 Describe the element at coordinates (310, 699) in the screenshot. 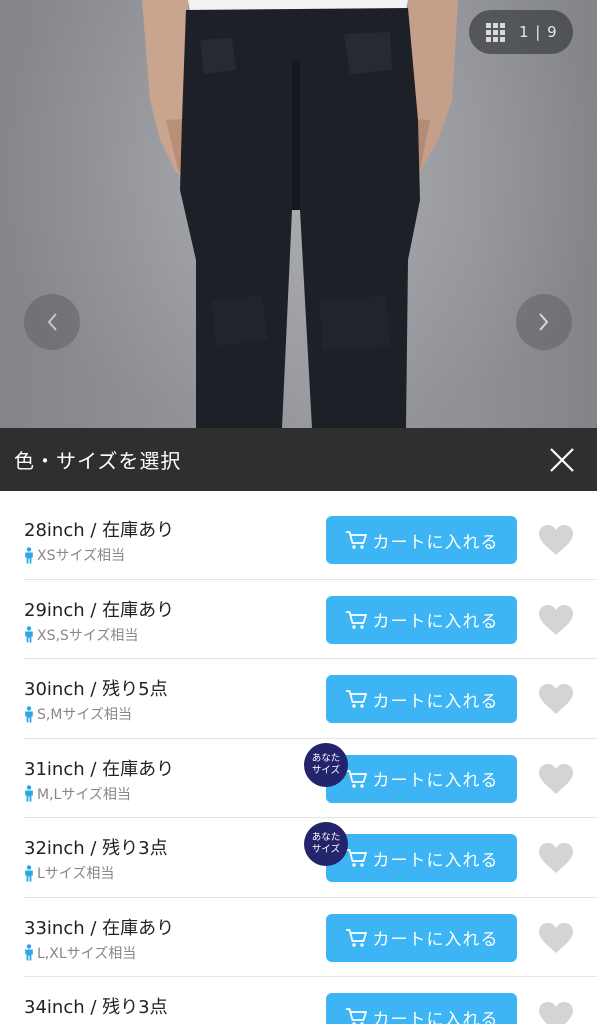

I see `size-row: 30inch / 残り5点 S,Mサイズ相当 カートに入れる` at that location.